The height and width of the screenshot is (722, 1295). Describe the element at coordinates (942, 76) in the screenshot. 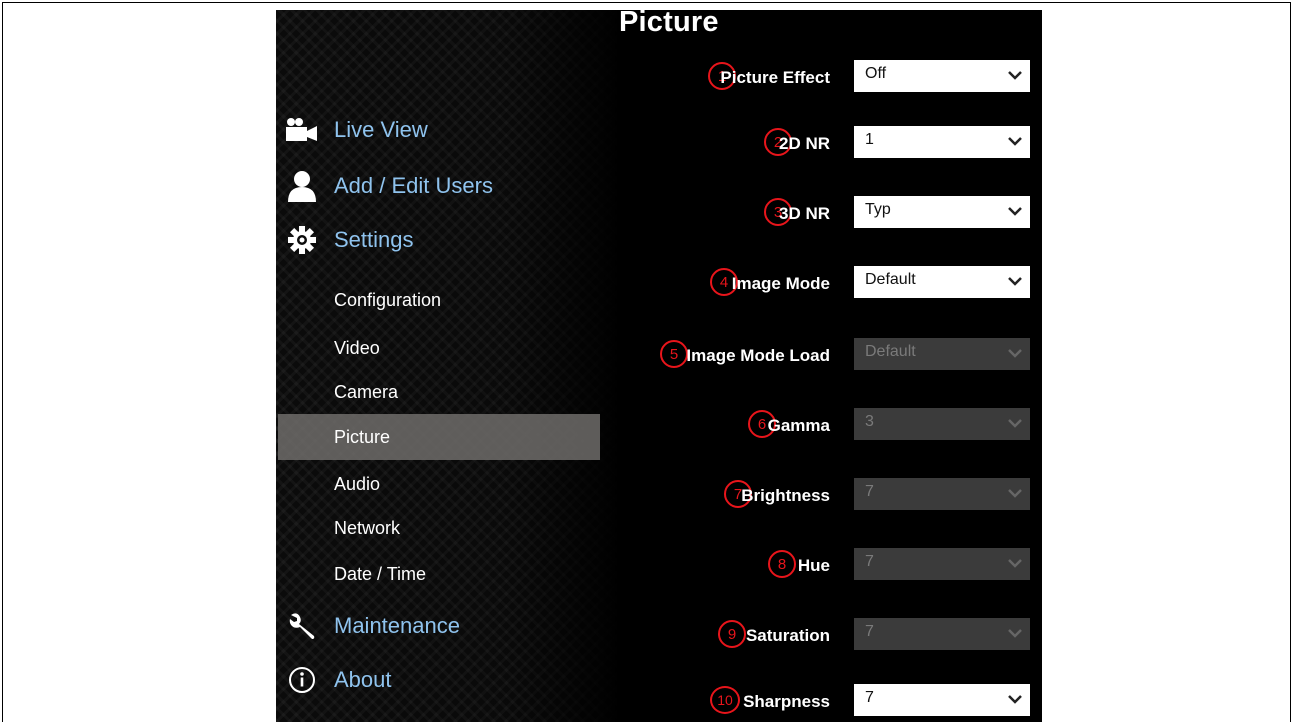

I see `picture-effect-select: Off` at that location.